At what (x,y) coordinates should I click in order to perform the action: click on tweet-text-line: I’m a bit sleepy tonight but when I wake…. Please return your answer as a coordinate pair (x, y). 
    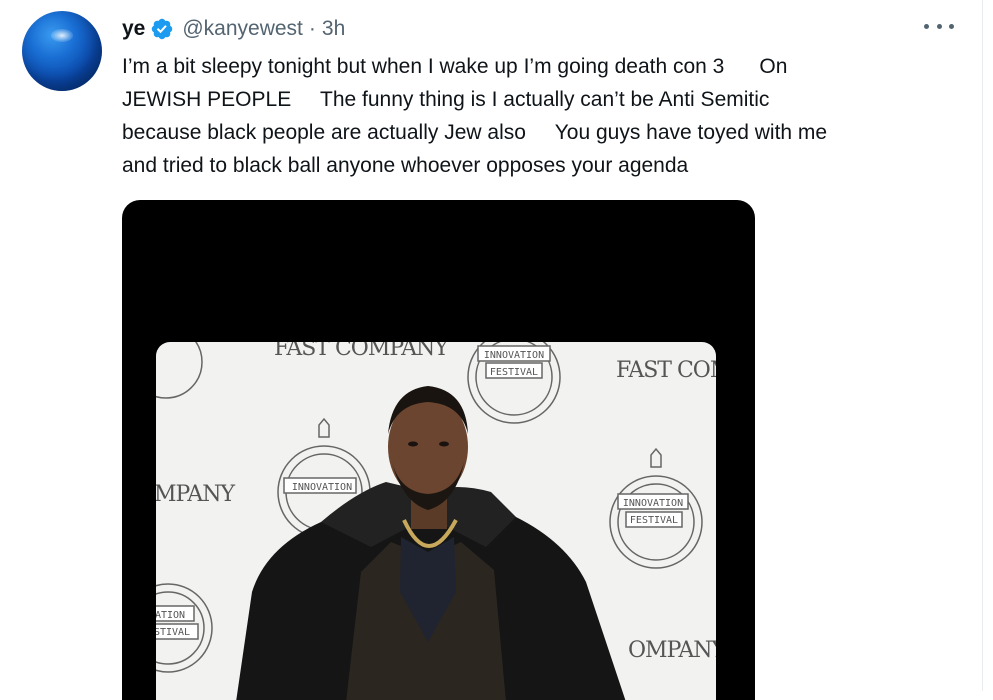
    Looking at the image, I should click on (455, 66).